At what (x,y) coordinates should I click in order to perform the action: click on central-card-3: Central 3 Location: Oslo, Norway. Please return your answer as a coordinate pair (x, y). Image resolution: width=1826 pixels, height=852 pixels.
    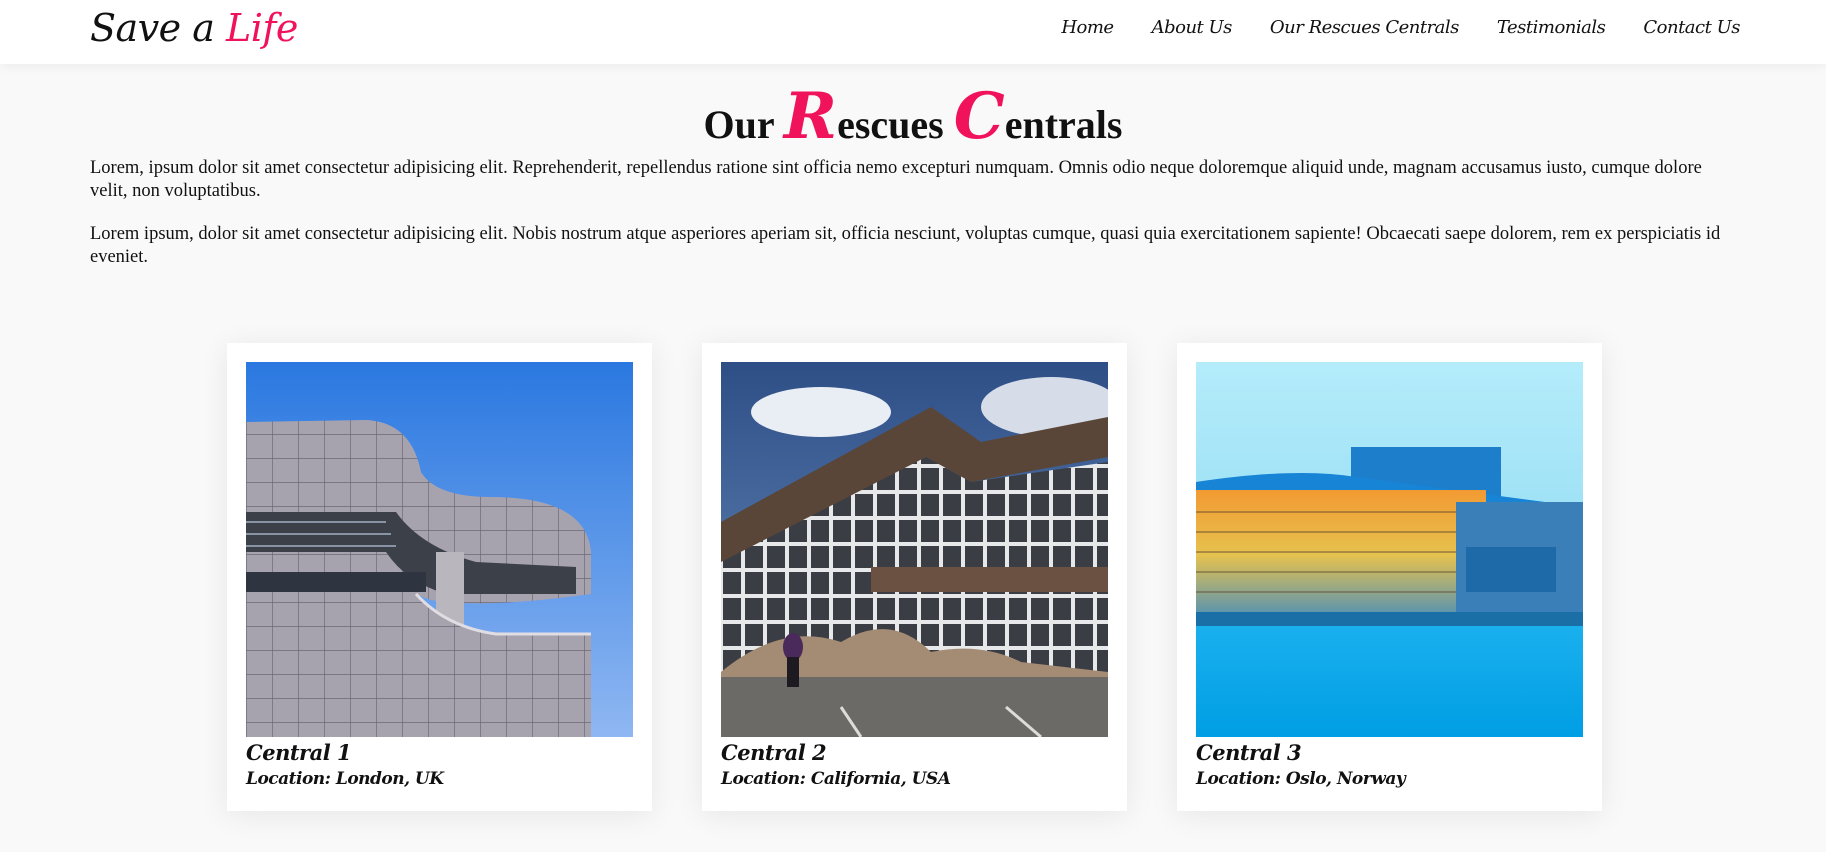
    Looking at the image, I should click on (1389, 577).